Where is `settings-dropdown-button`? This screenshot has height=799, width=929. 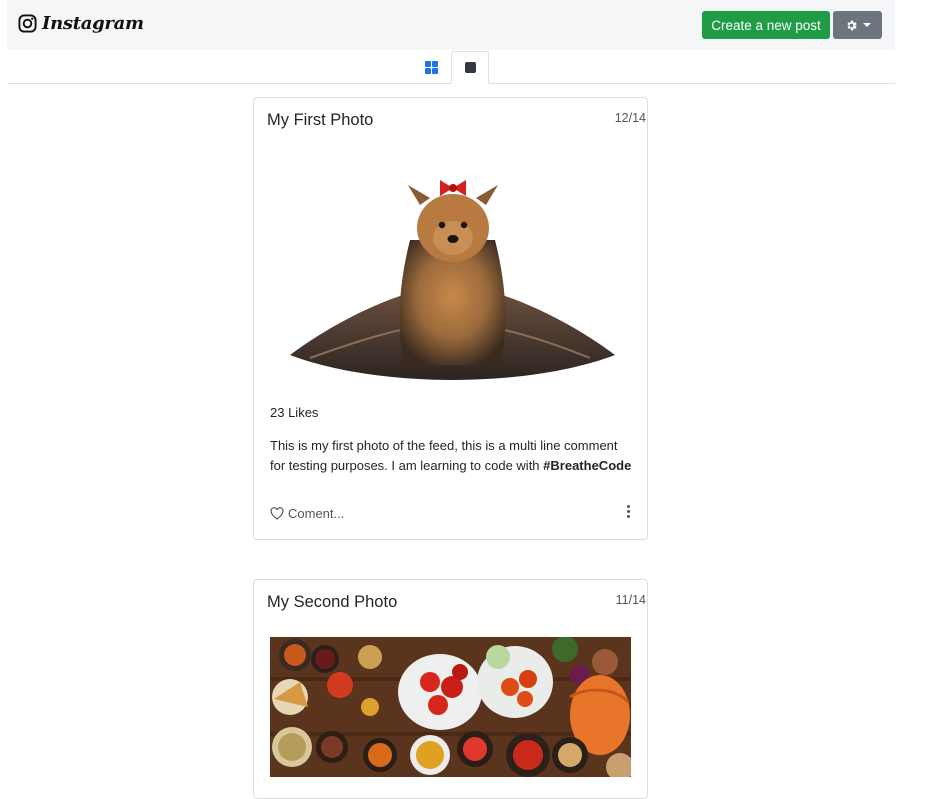
settings-dropdown-button is located at coordinates (857, 25).